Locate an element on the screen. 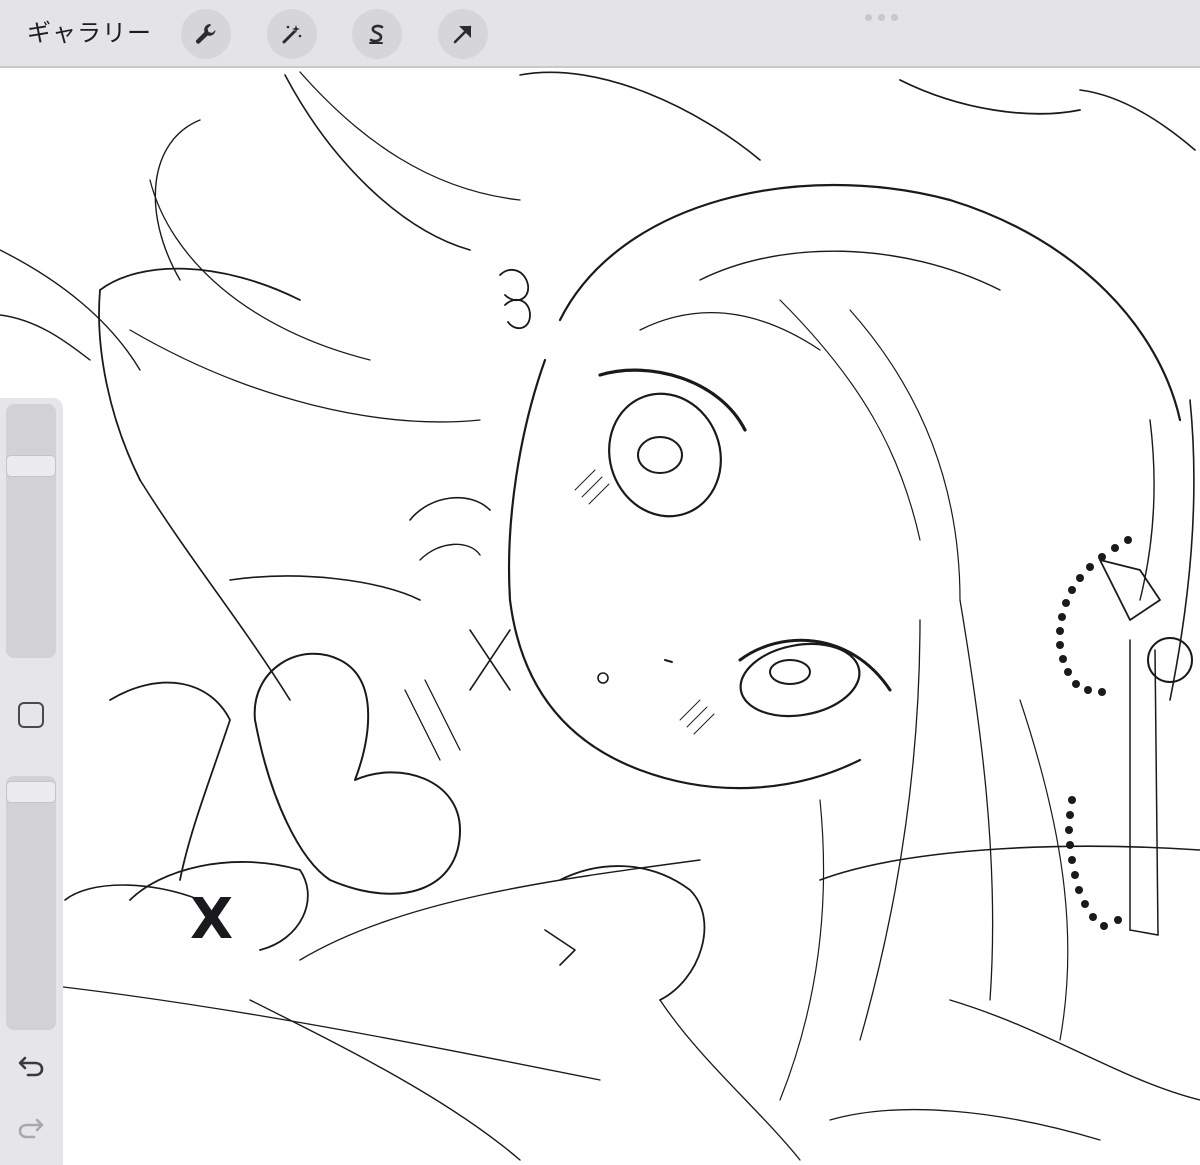 Image resolution: width=1200 pixels, height=1165 pixels. adjustments-button is located at coordinates (292, 34).